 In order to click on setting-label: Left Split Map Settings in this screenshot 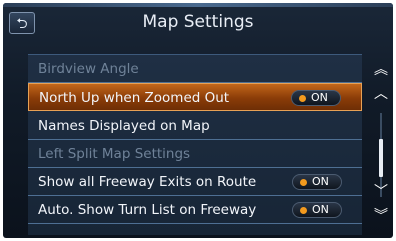, I will do `click(114, 154)`.